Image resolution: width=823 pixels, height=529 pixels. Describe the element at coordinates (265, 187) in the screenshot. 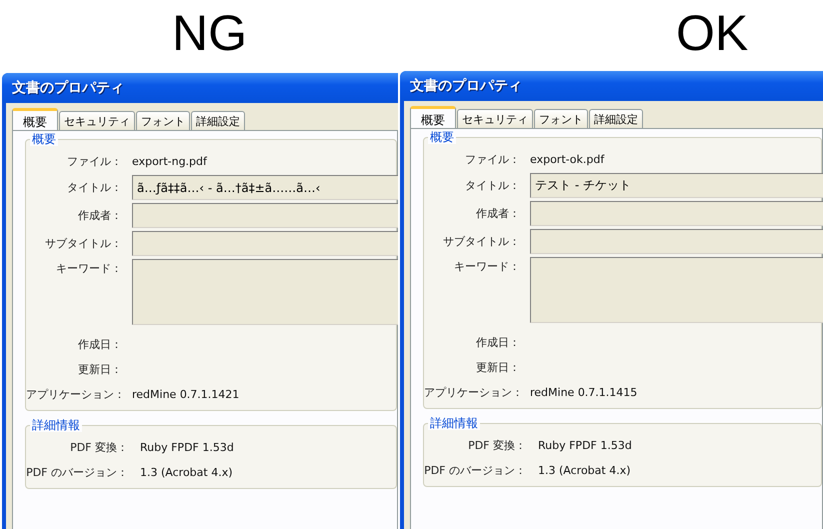

I see `input-field: ã…ƒã‡‡ã…‹ - ã…†ã‡±ã……ã…‹` at that location.